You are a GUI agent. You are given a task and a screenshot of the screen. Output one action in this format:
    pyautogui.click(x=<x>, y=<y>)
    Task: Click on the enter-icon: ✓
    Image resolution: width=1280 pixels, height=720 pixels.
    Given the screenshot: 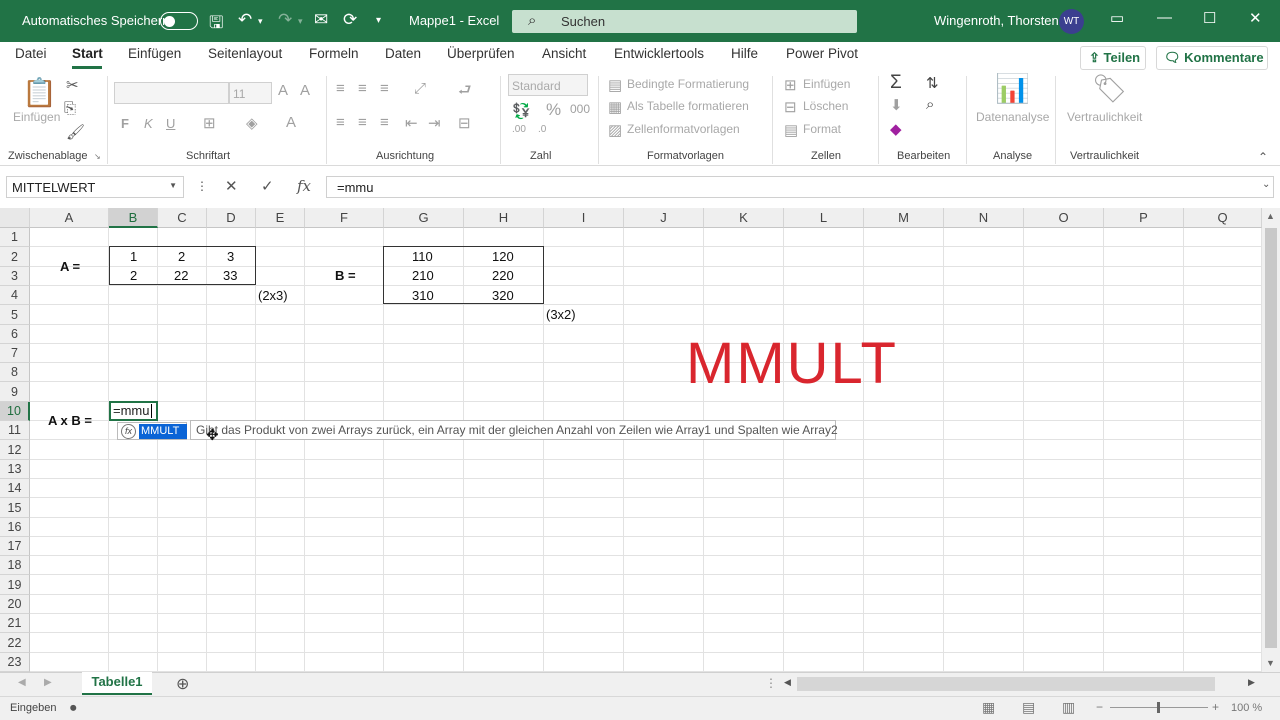 What is the action you would take?
    pyautogui.click(x=267, y=186)
    